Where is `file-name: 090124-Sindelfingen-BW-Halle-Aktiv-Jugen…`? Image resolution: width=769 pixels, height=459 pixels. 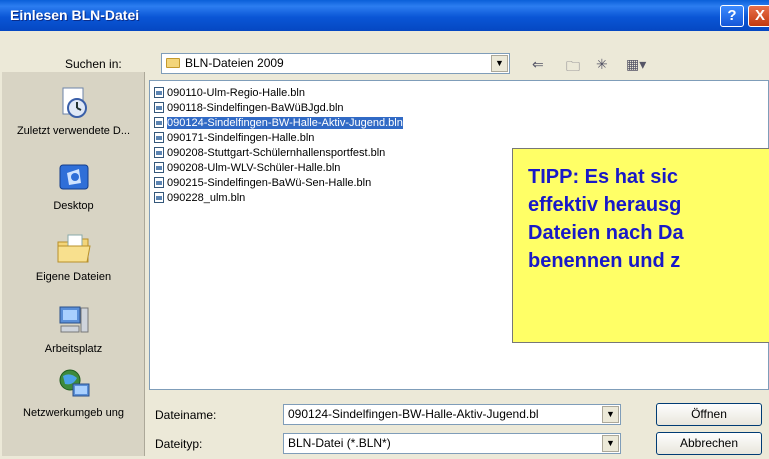 file-name: 090124-Sindelfingen-BW-Halle-Aktiv-Jugen… is located at coordinates (285, 123).